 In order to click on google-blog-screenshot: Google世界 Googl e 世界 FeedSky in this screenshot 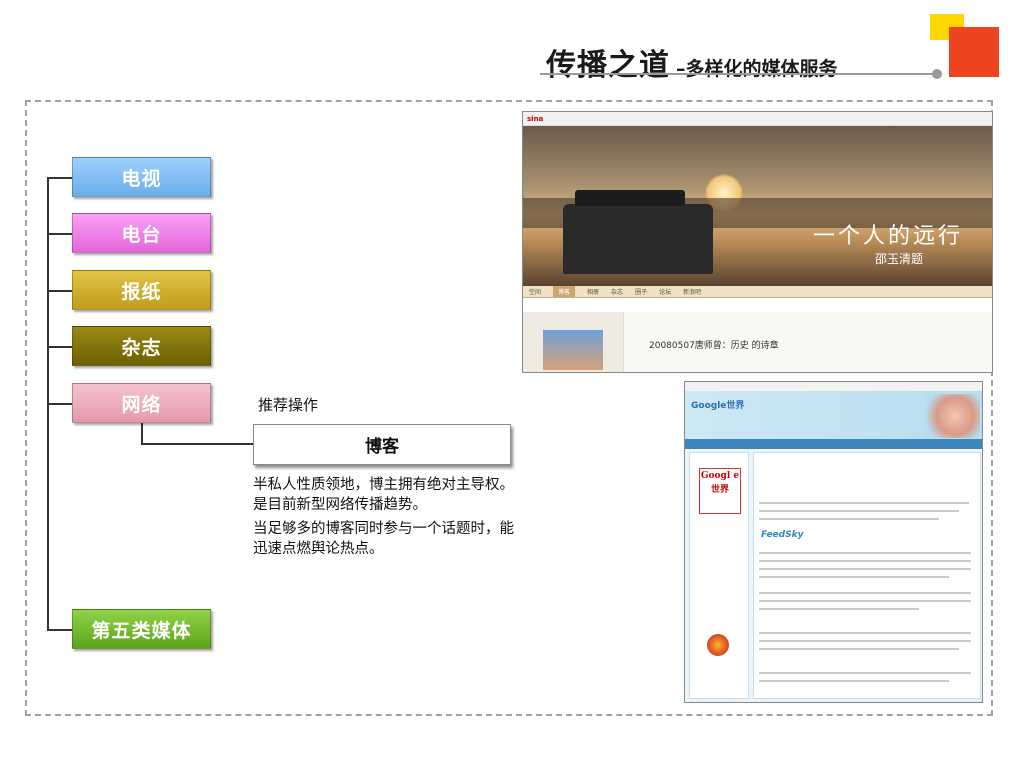, I will do `click(833, 542)`.